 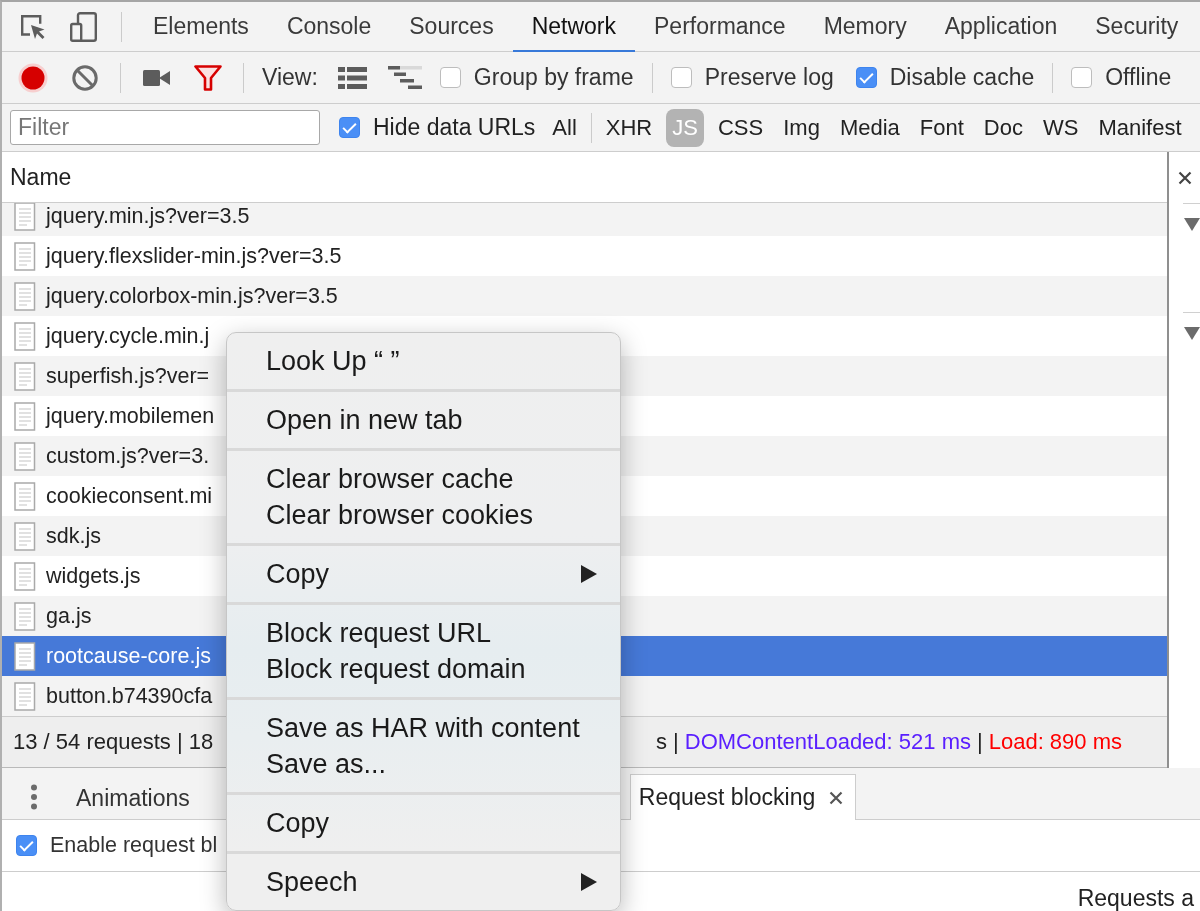 I want to click on request-name: jquery.colorbox-min.js?ver=3.5, so click(x=192, y=296).